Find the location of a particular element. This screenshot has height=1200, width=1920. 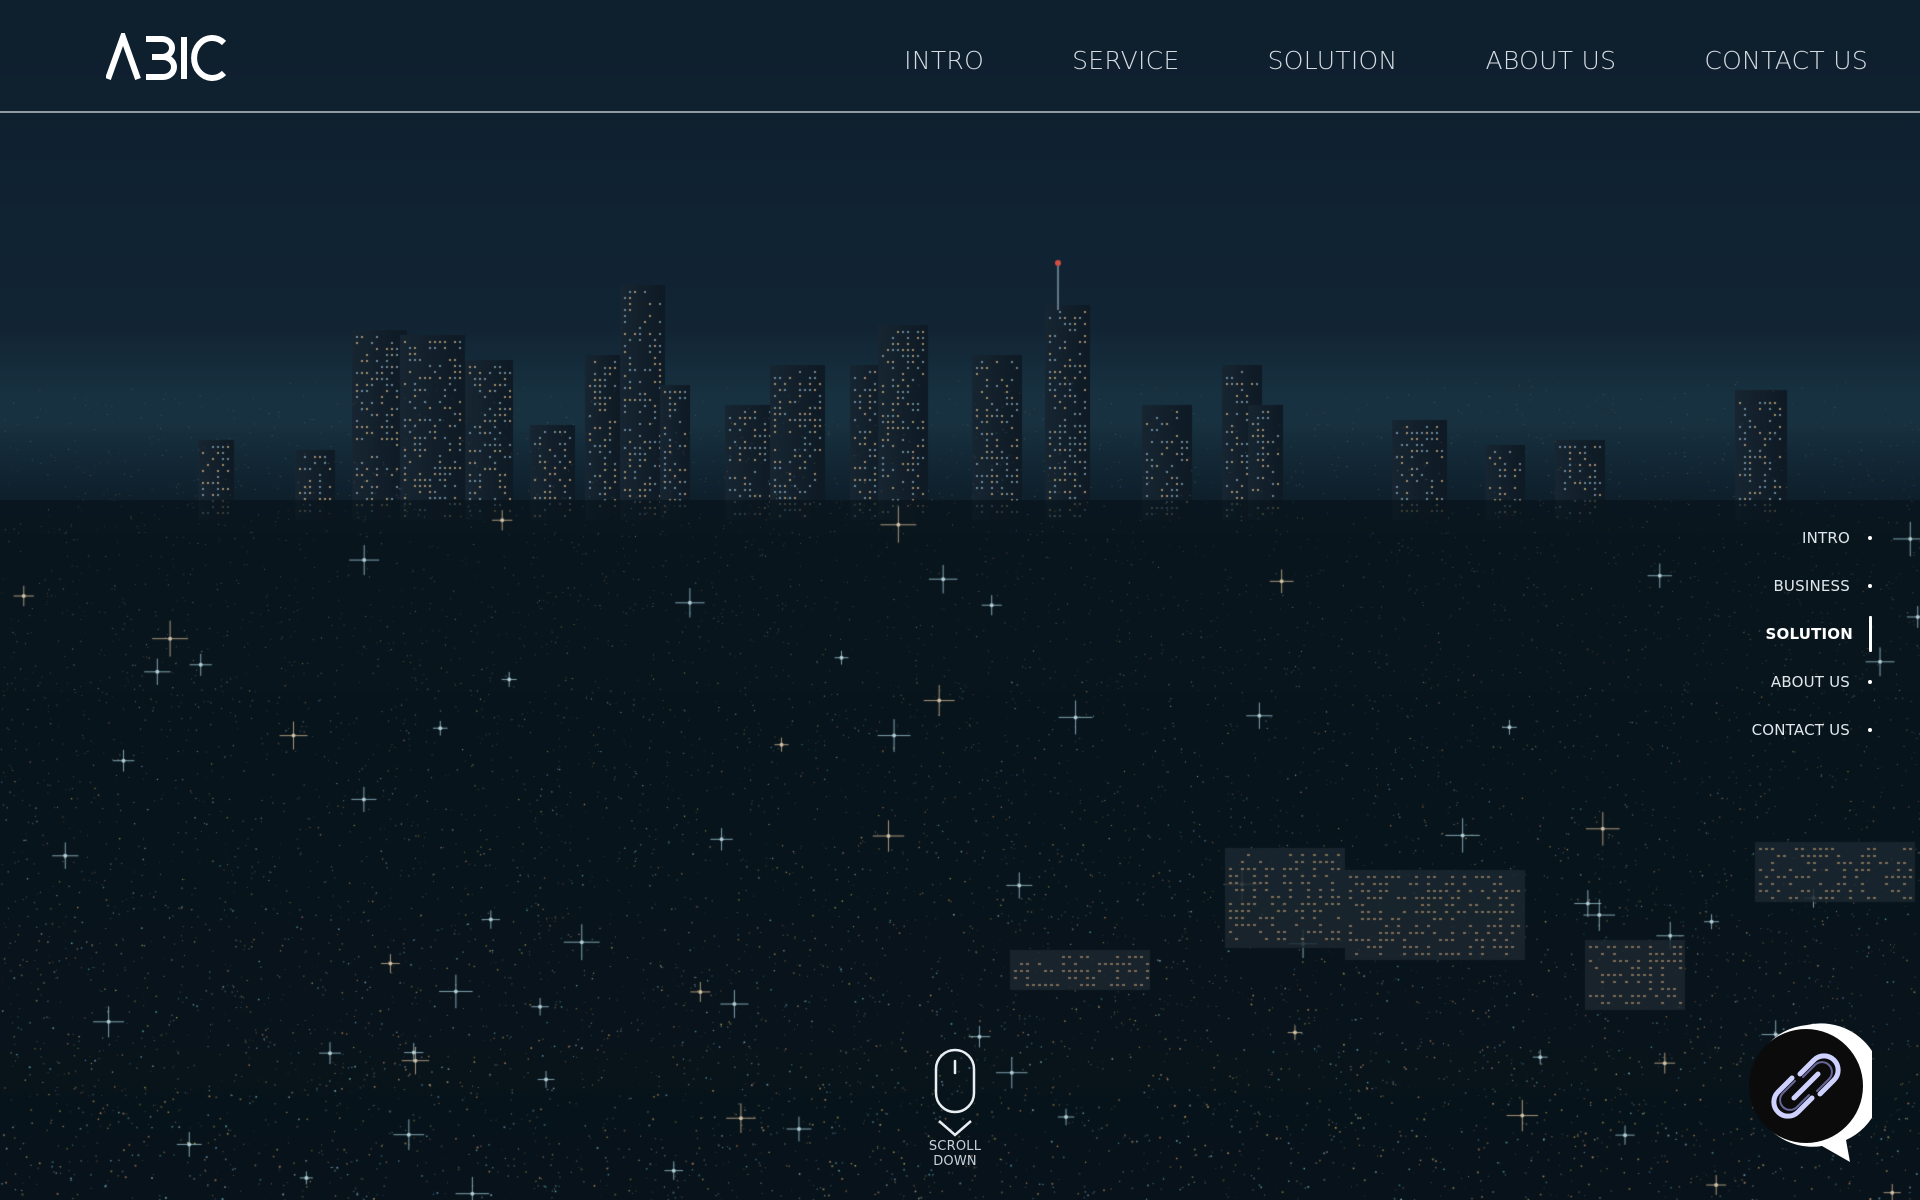

side-nav-label: INTRO is located at coordinates (1825, 538).